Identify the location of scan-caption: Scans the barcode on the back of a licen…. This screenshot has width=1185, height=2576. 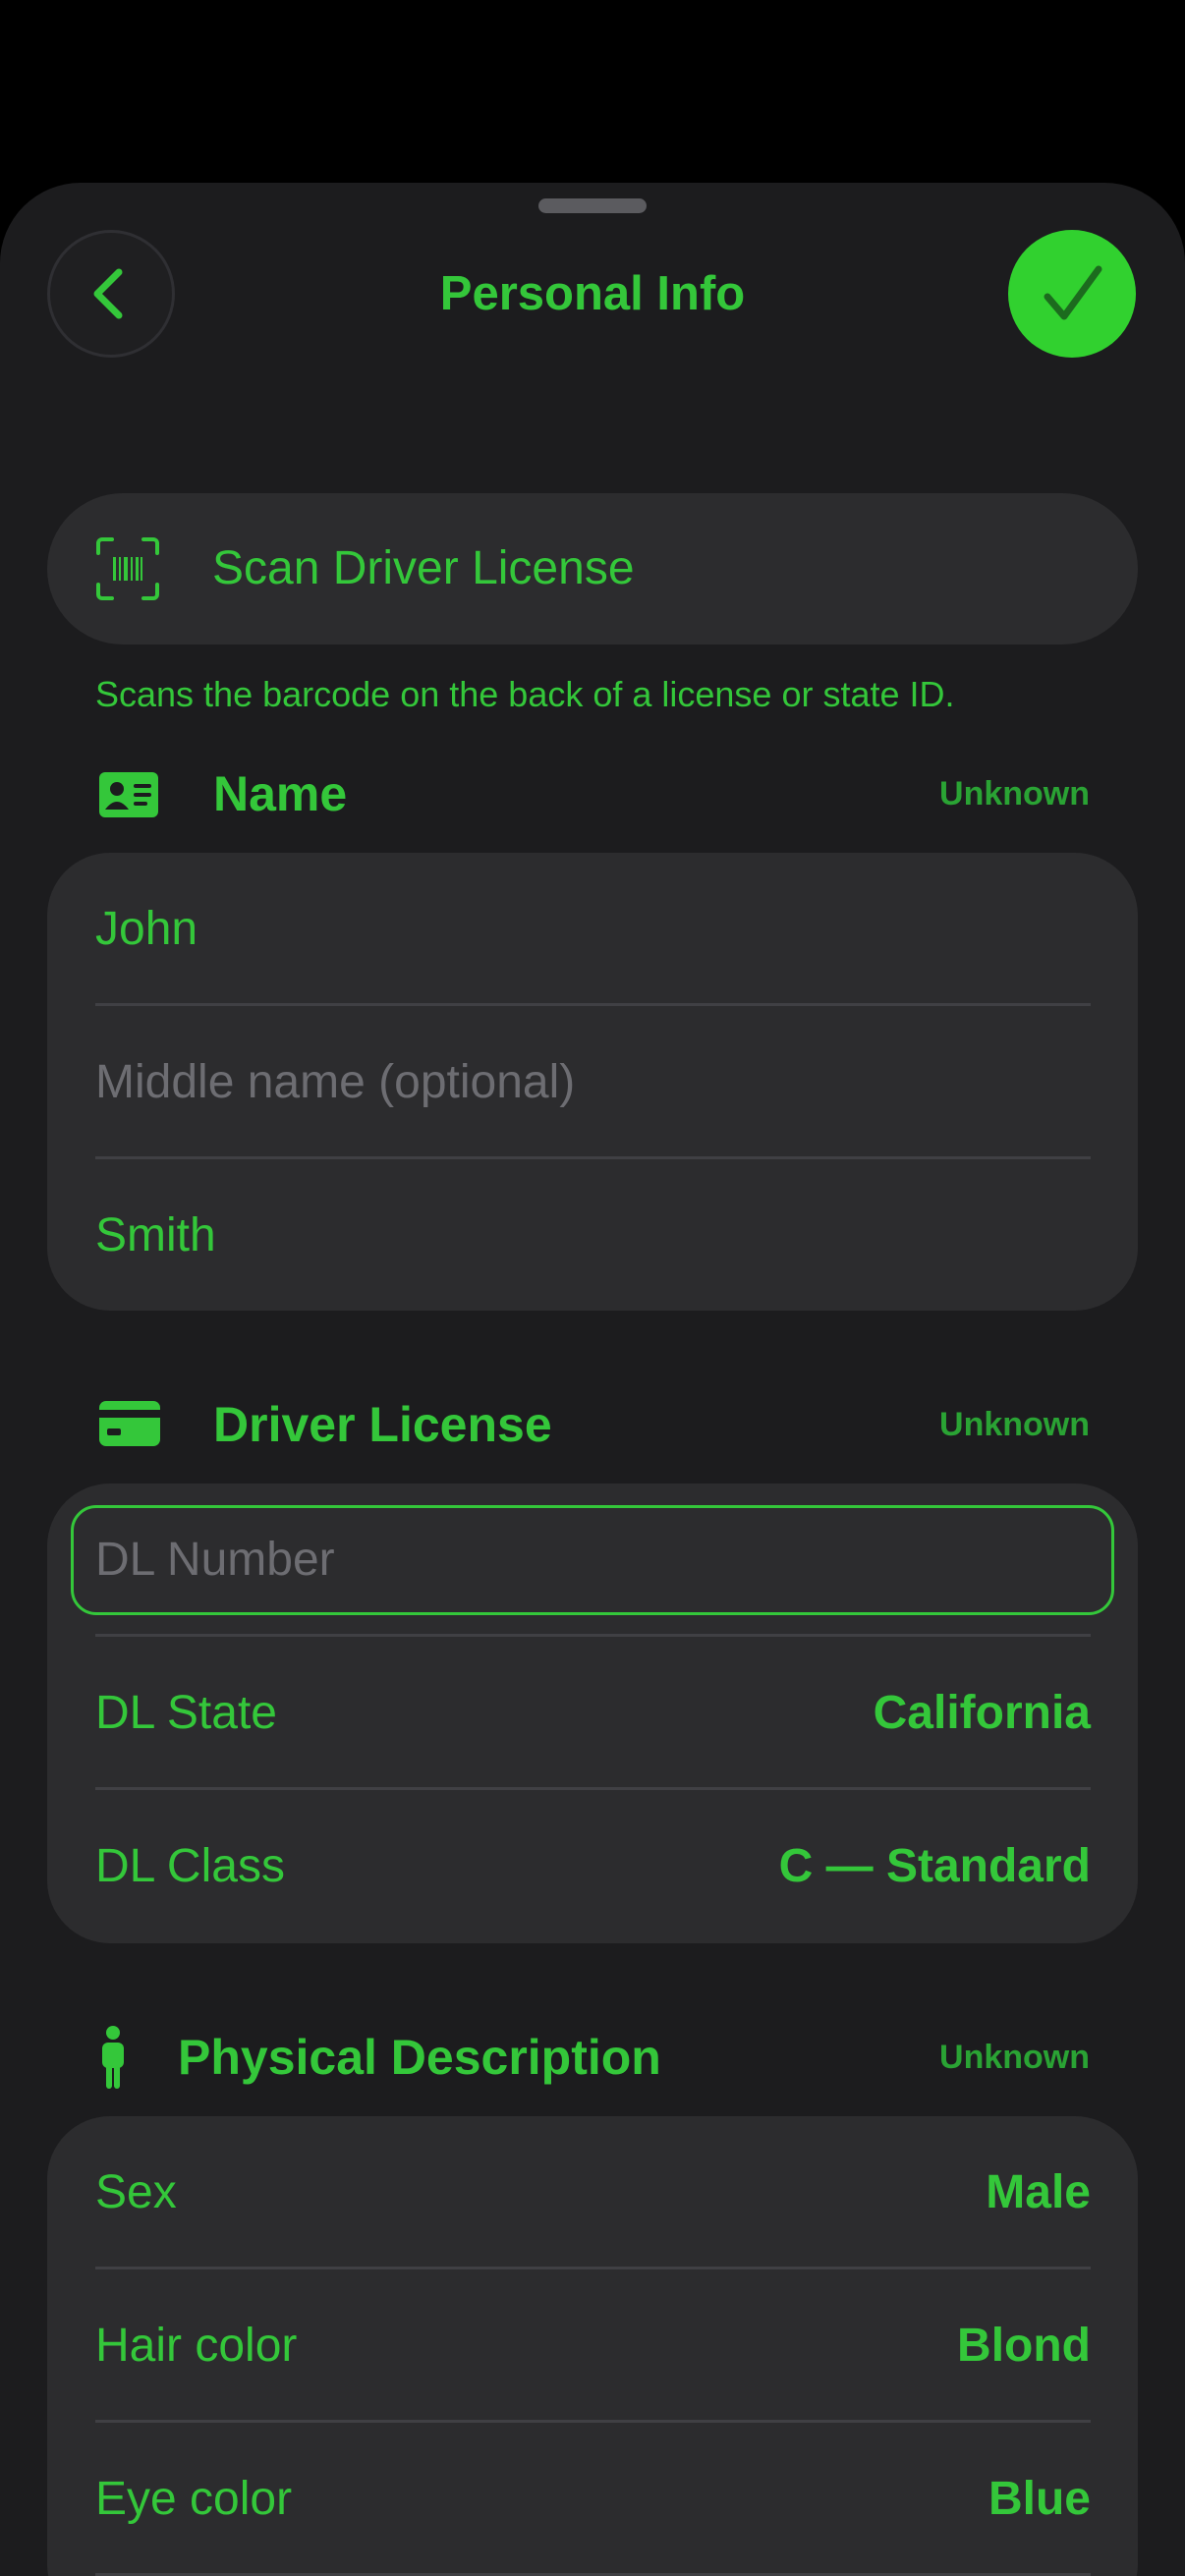
(525, 694).